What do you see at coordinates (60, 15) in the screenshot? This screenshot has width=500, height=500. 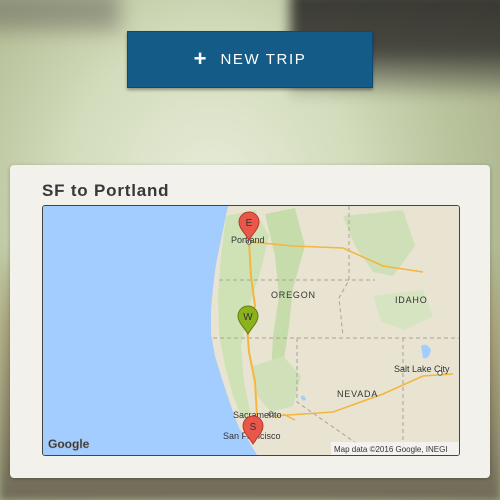 I see `background-blur-shape` at bounding box center [60, 15].